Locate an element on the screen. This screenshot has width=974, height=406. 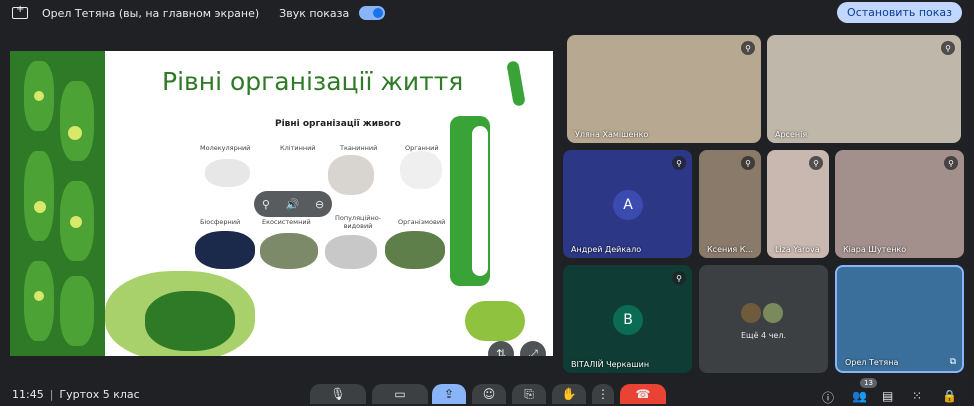
level-label: Екосистемний is located at coordinates (286, 222).